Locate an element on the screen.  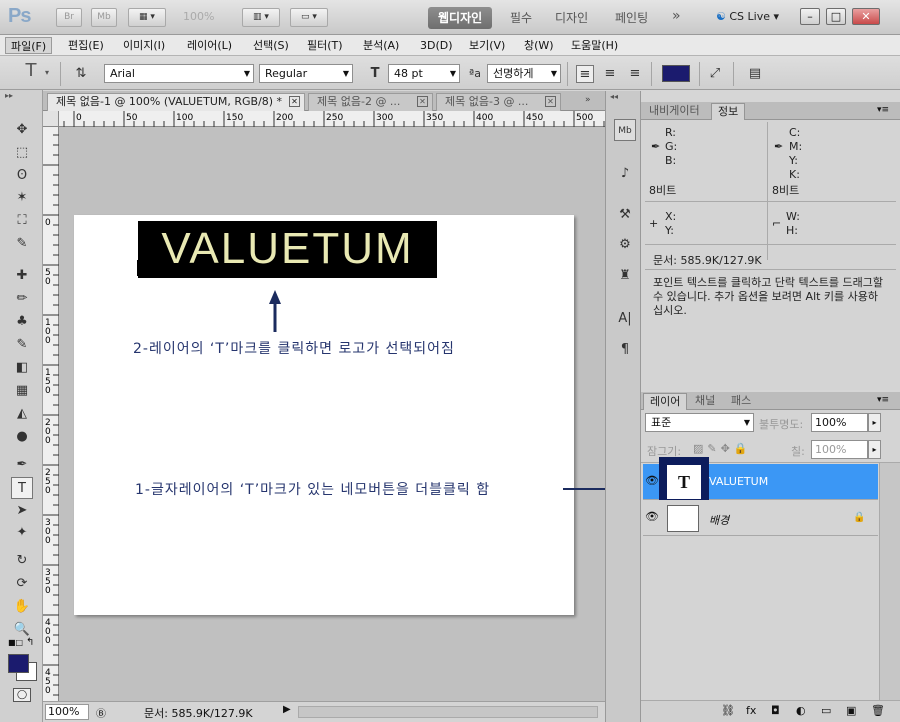
clone-source-icon: ⚙ is located at coordinates (625, 245).